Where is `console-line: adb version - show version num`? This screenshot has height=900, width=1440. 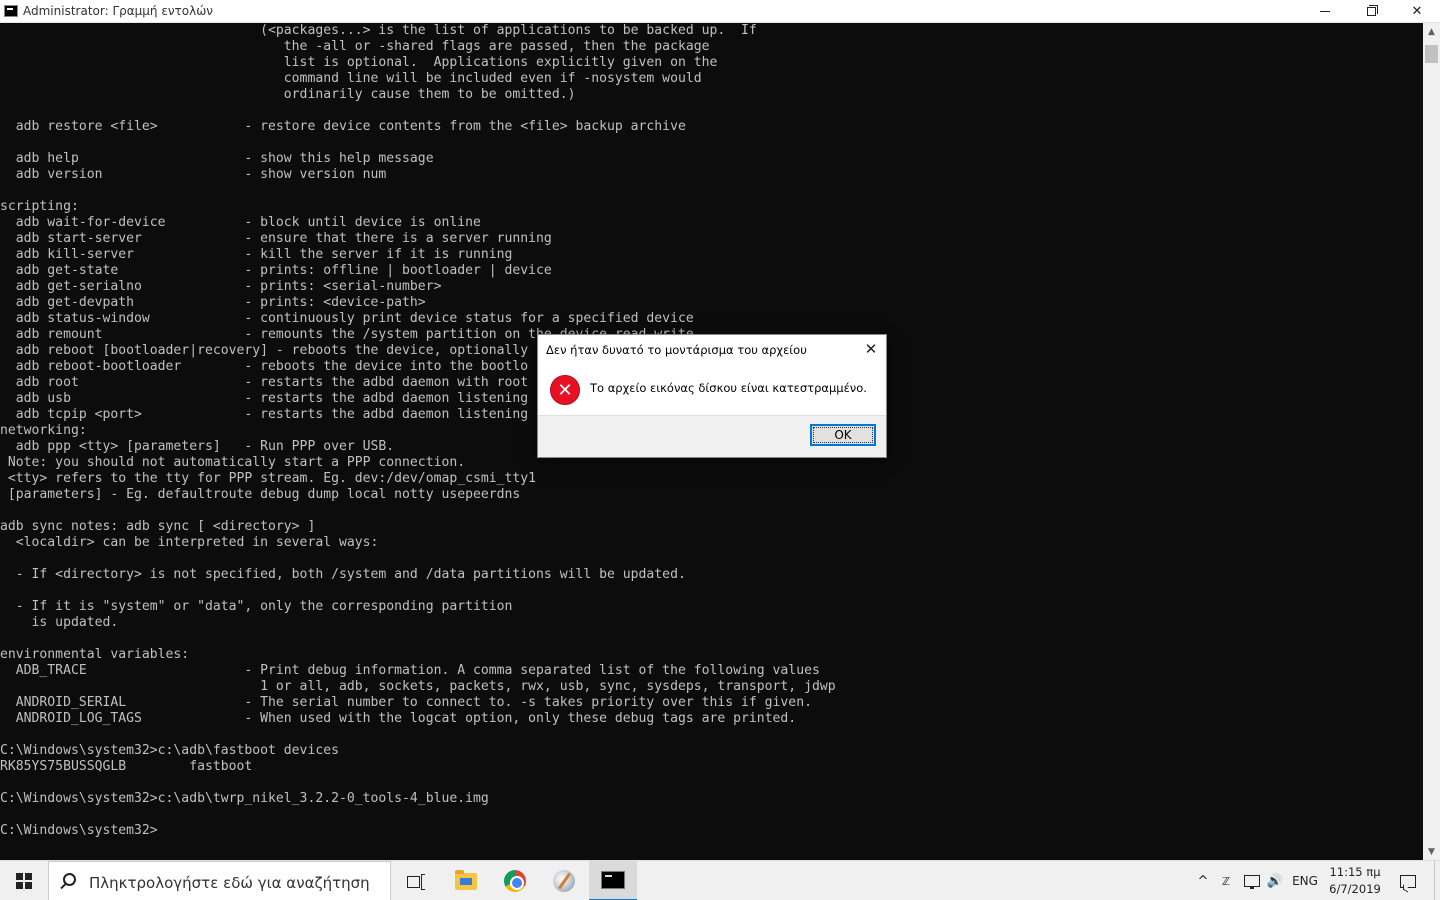 console-line: adb version - show version num is located at coordinates (193, 174).